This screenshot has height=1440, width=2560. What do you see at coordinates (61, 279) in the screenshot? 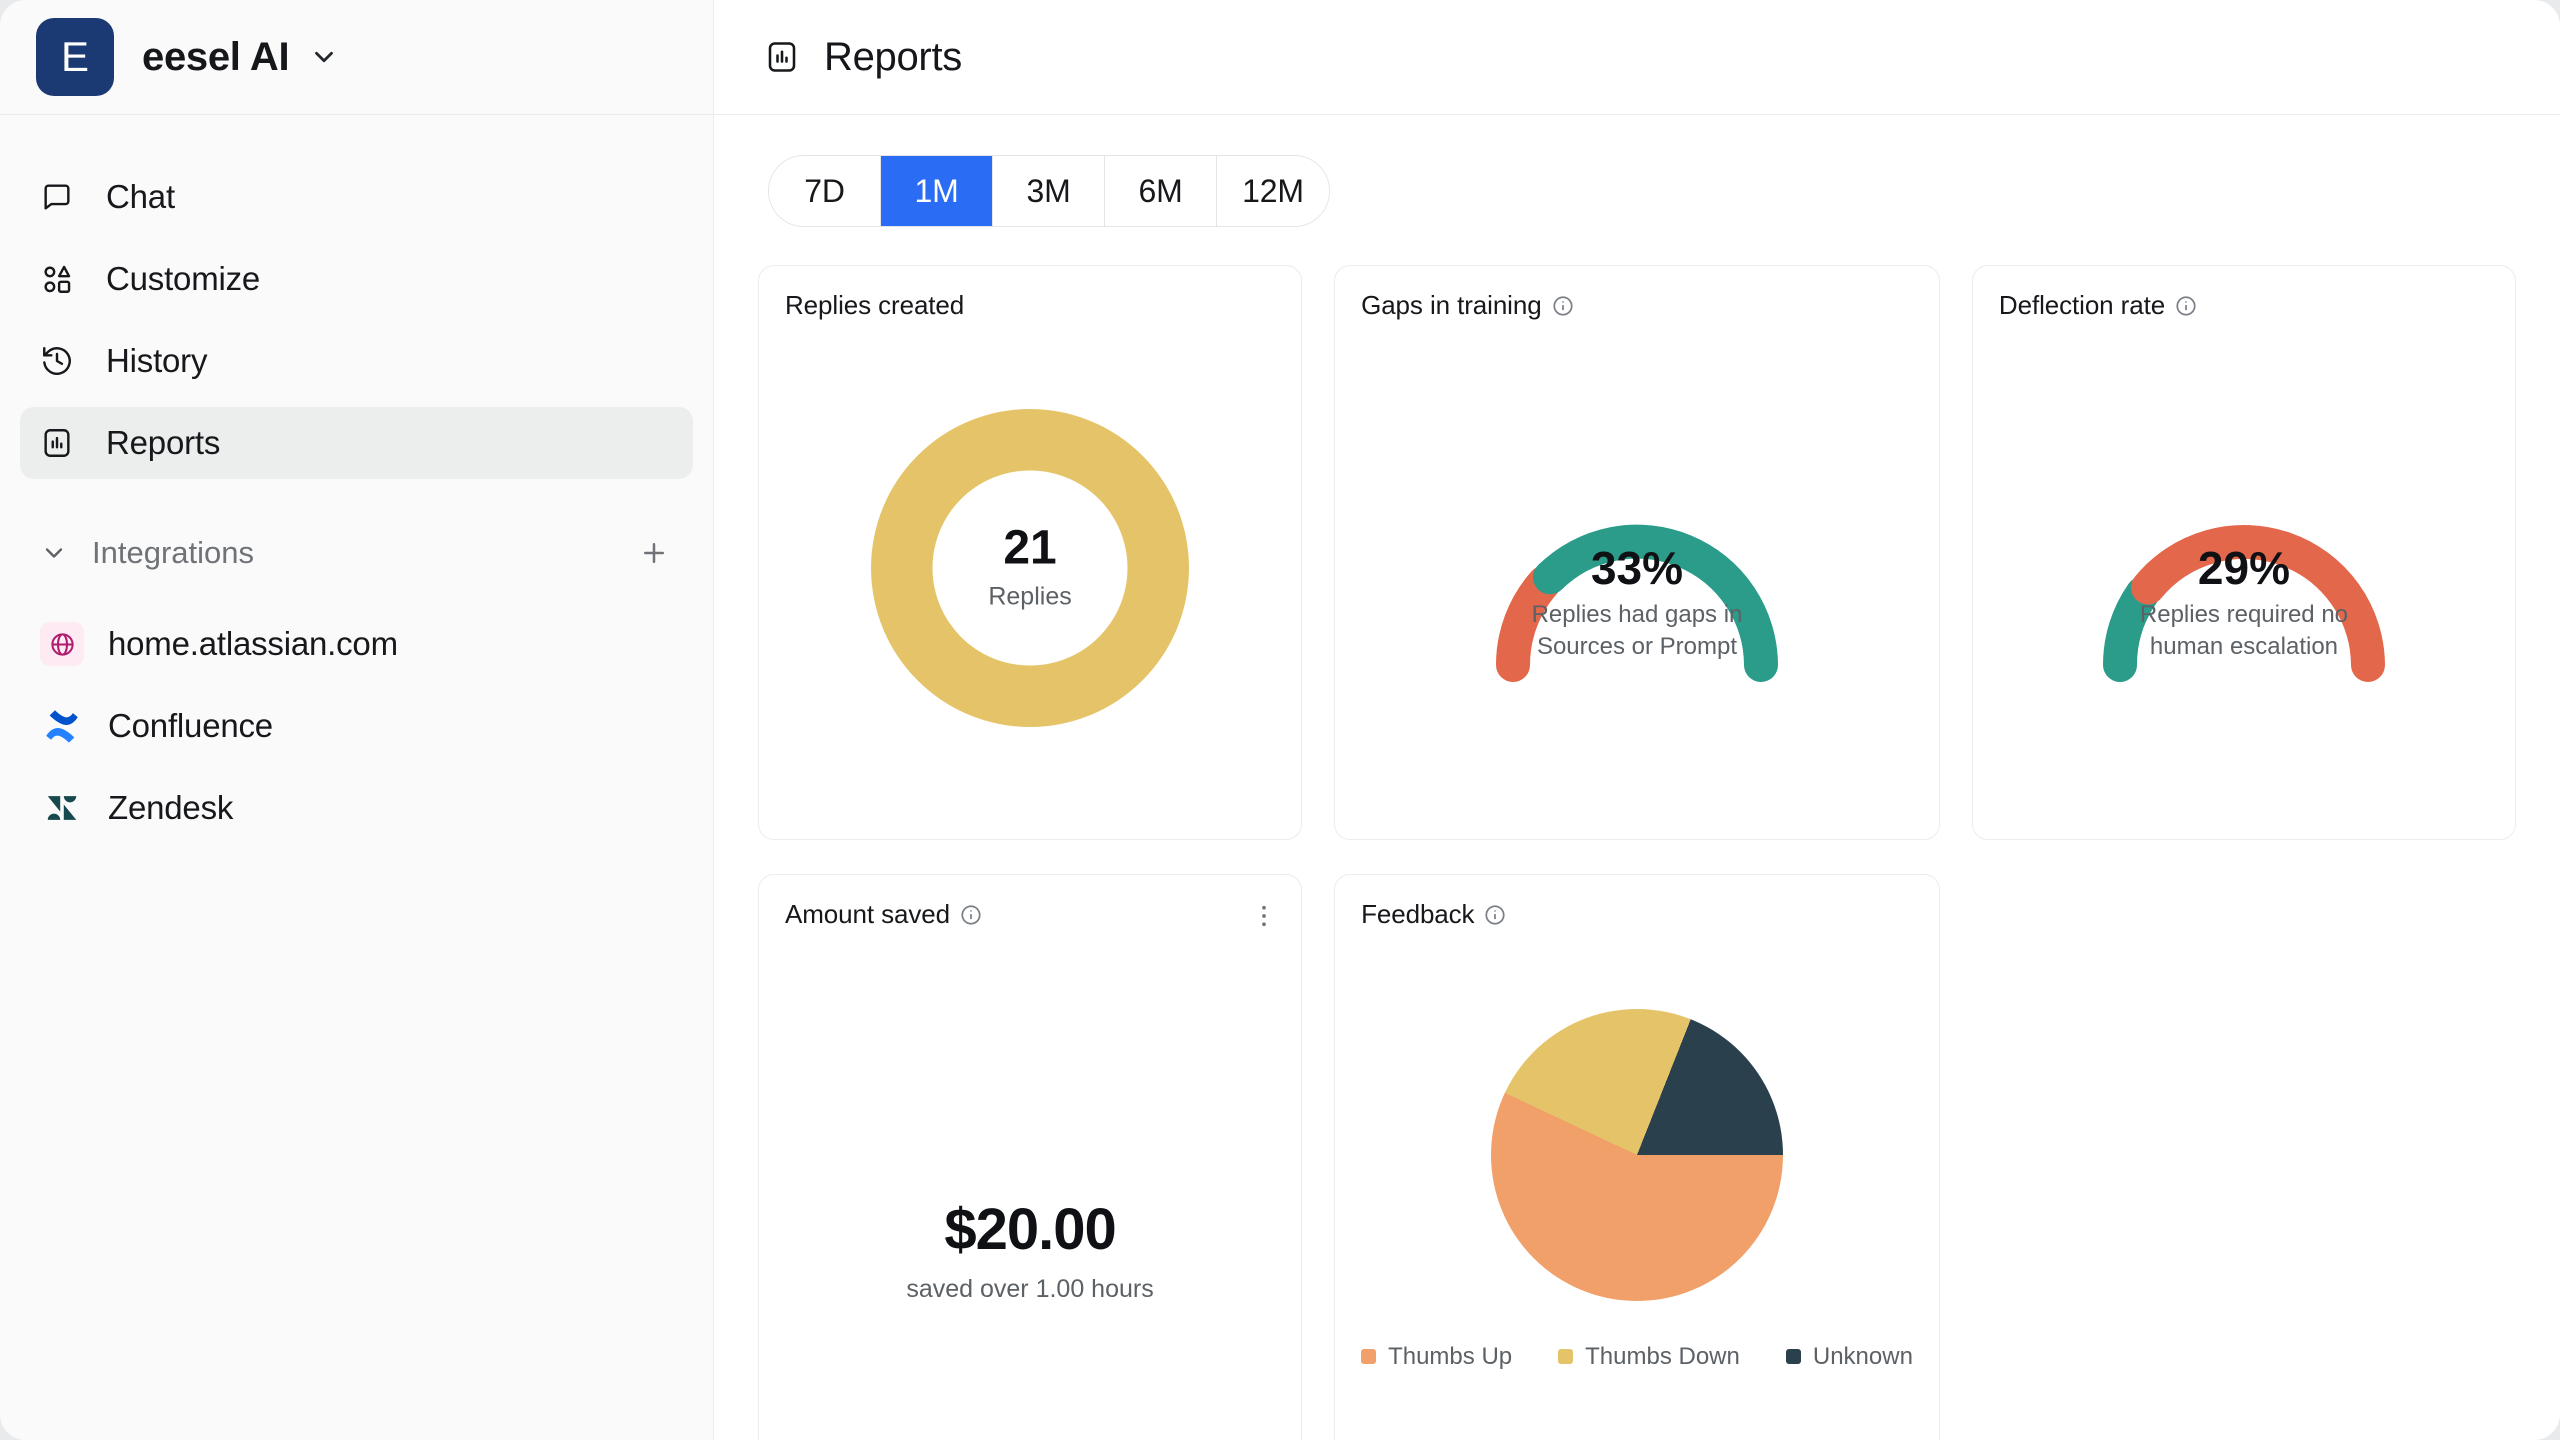
I see `shapes-icon` at bounding box center [61, 279].